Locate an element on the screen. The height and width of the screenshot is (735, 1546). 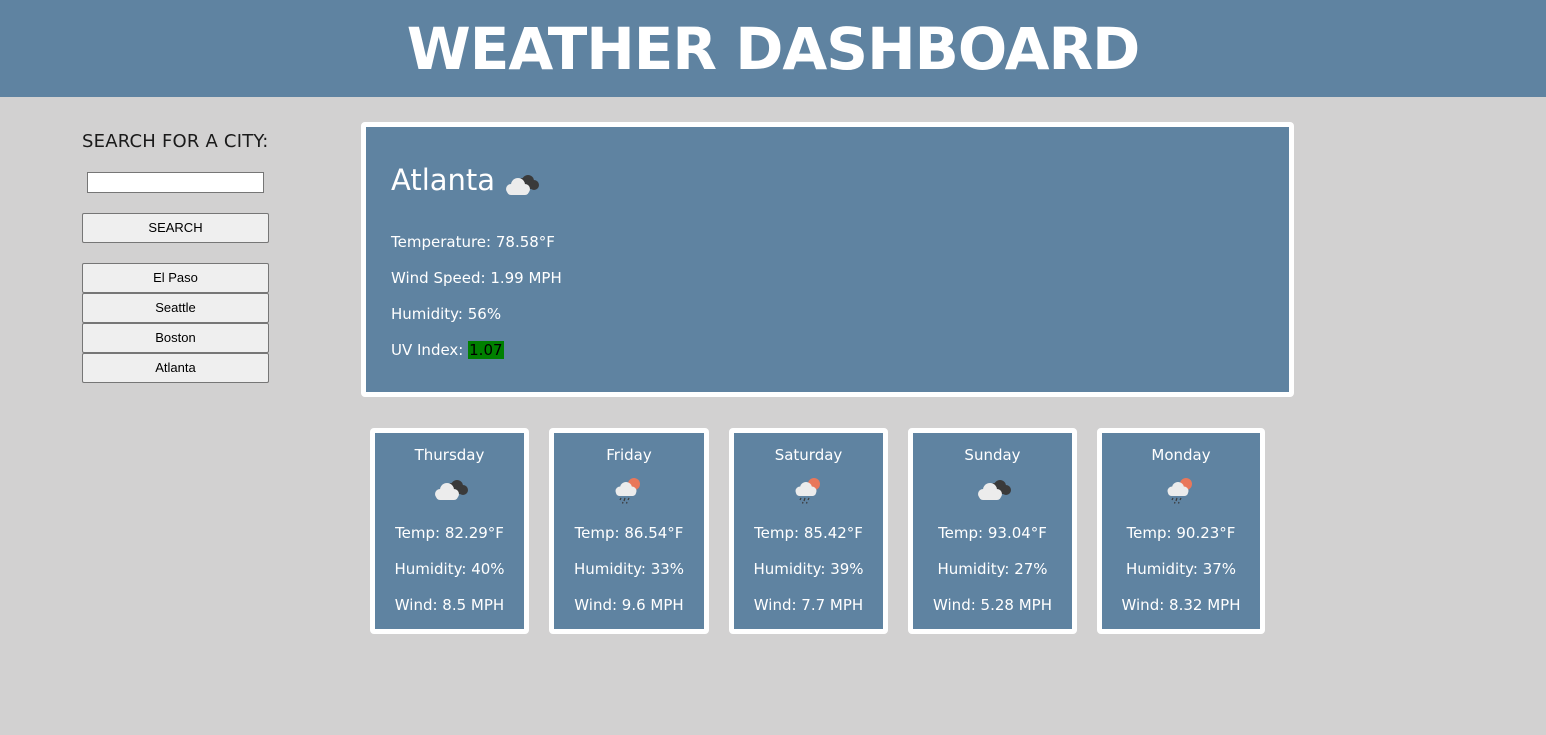
forecast-humidity: Humidity: 40% is located at coordinates (449, 569).